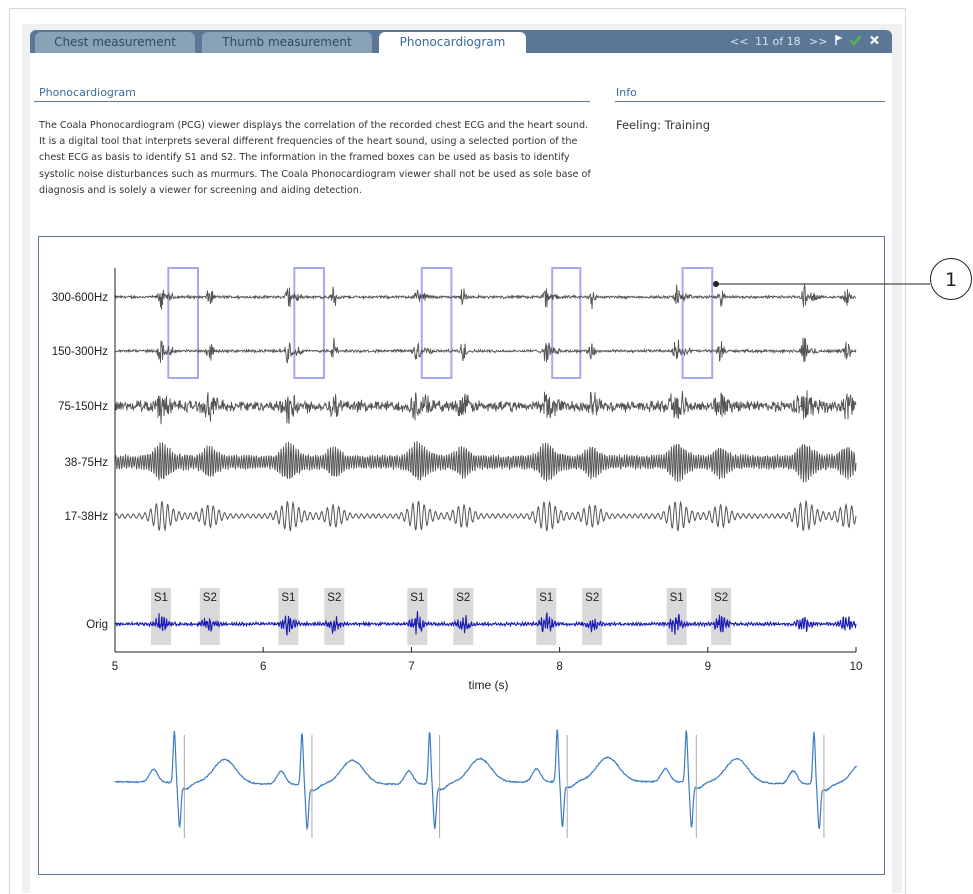 This screenshot has height=894, width=973. I want to click on series-label: 17-38Hz, so click(87, 517).